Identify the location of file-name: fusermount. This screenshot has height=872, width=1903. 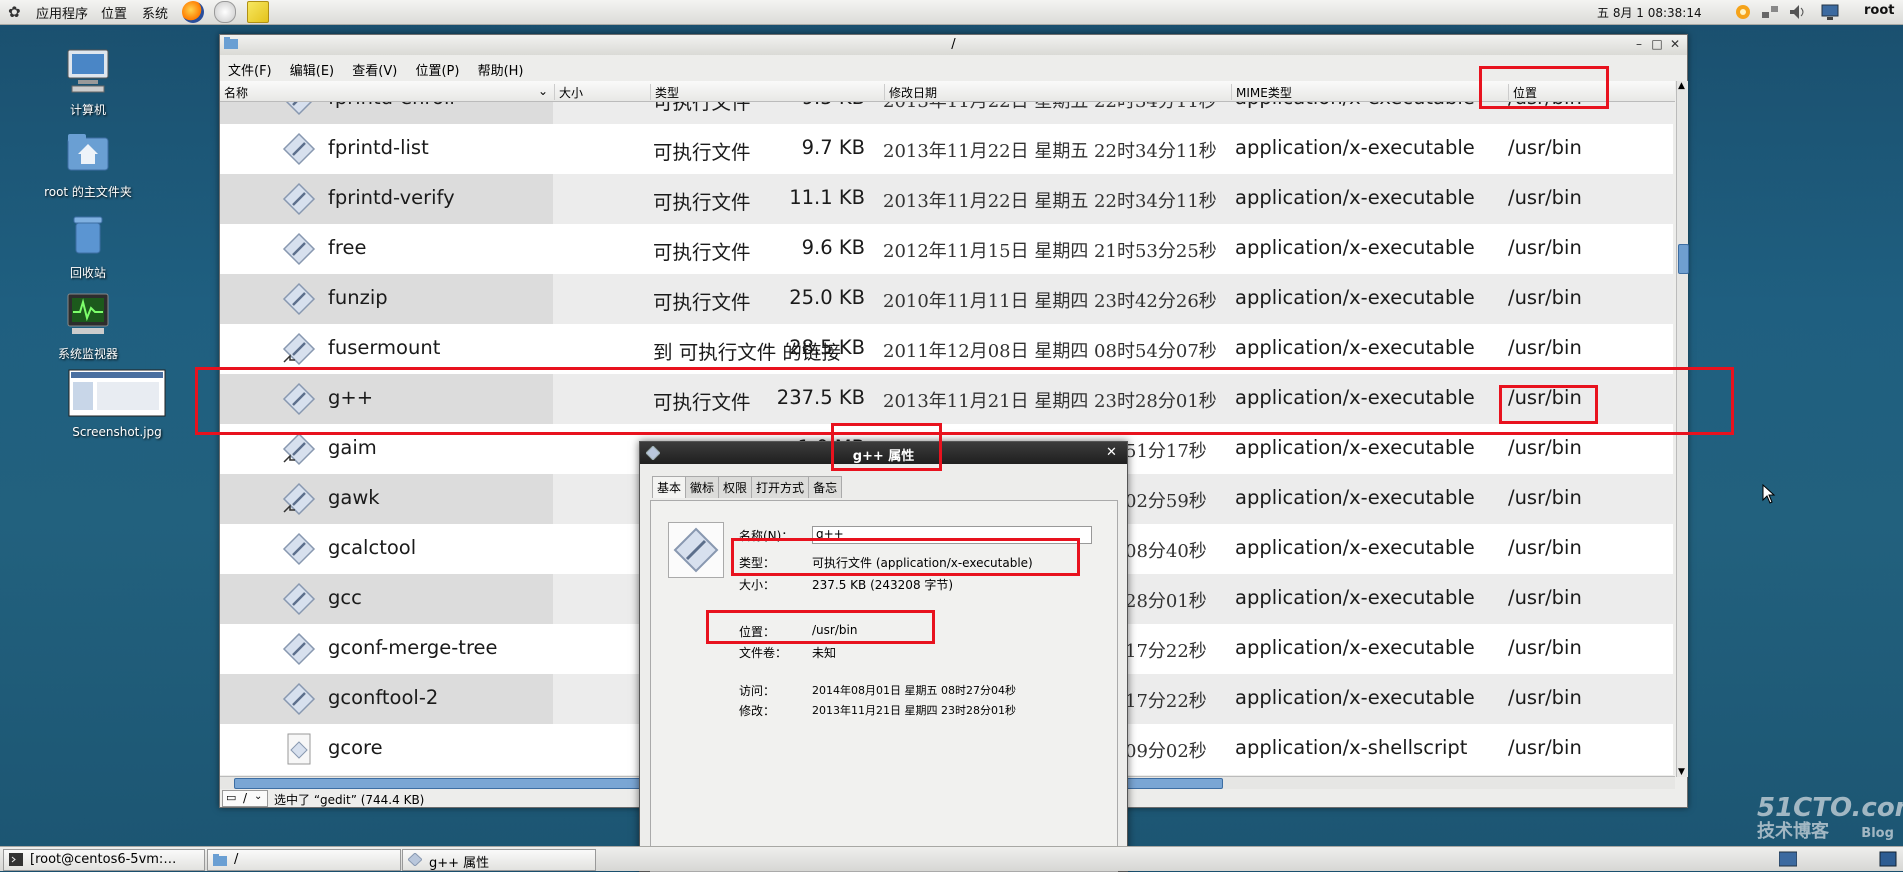
(384, 347).